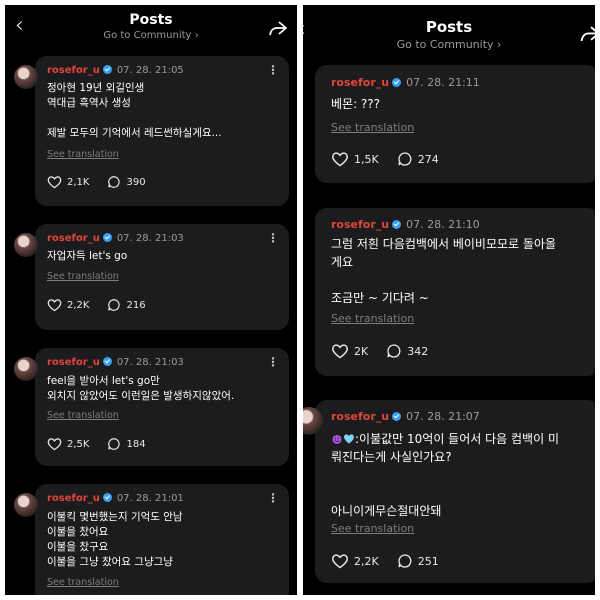 The height and width of the screenshot is (600, 600). I want to click on post-actions: 2,1K 390, so click(105, 182).